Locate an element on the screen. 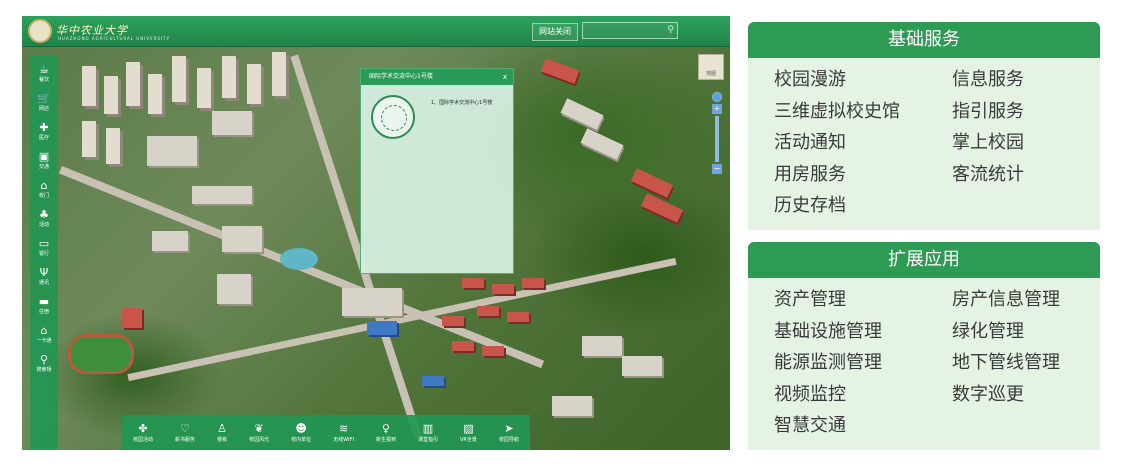 This screenshot has width=1122, height=470. side-tool-gate: ⌂ 校门 is located at coordinates (44, 189).